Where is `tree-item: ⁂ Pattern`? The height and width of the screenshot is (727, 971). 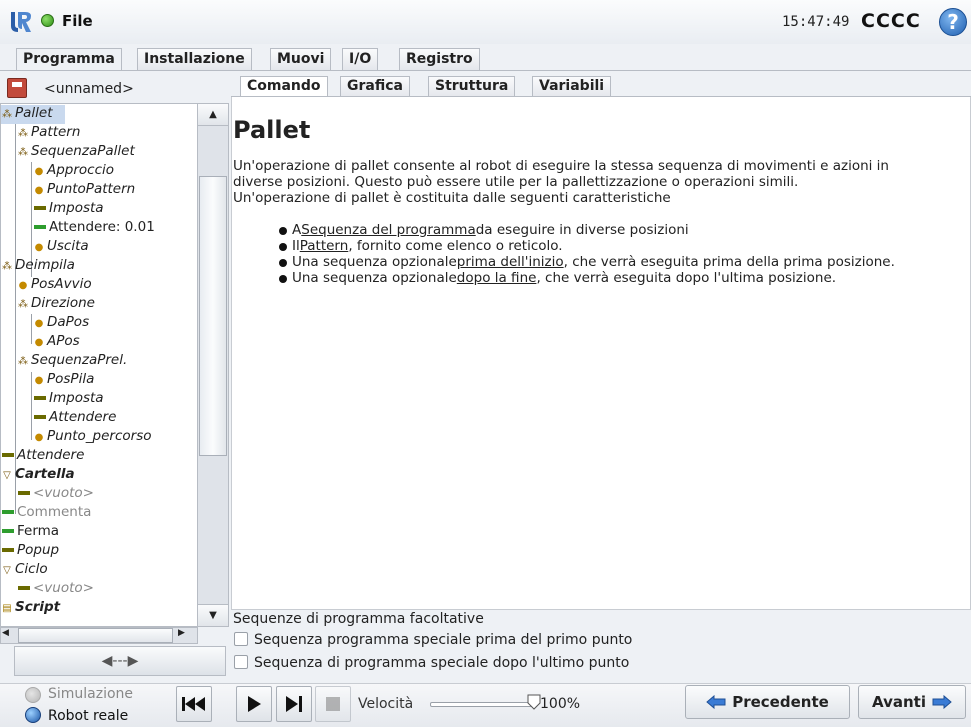 tree-item: ⁂ Pattern is located at coordinates (49, 132).